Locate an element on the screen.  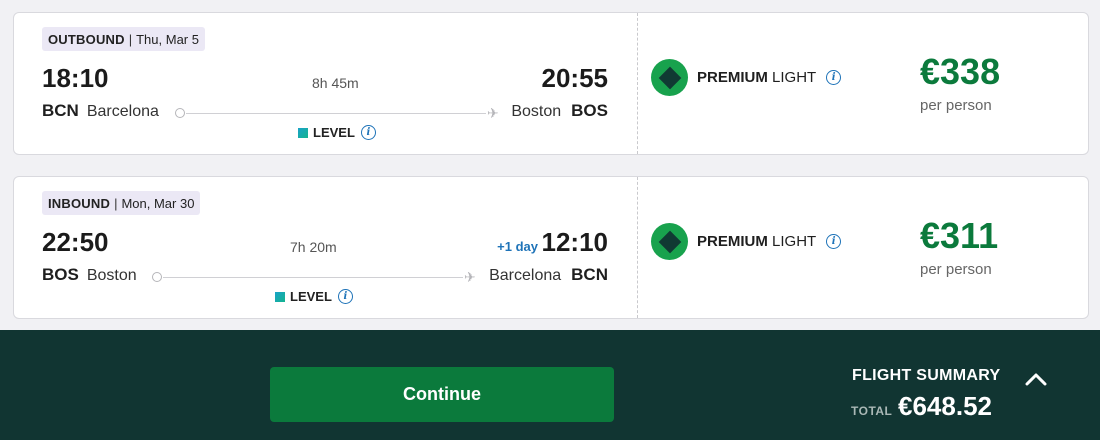
flight-price: €311 is located at coordinates (959, 235).